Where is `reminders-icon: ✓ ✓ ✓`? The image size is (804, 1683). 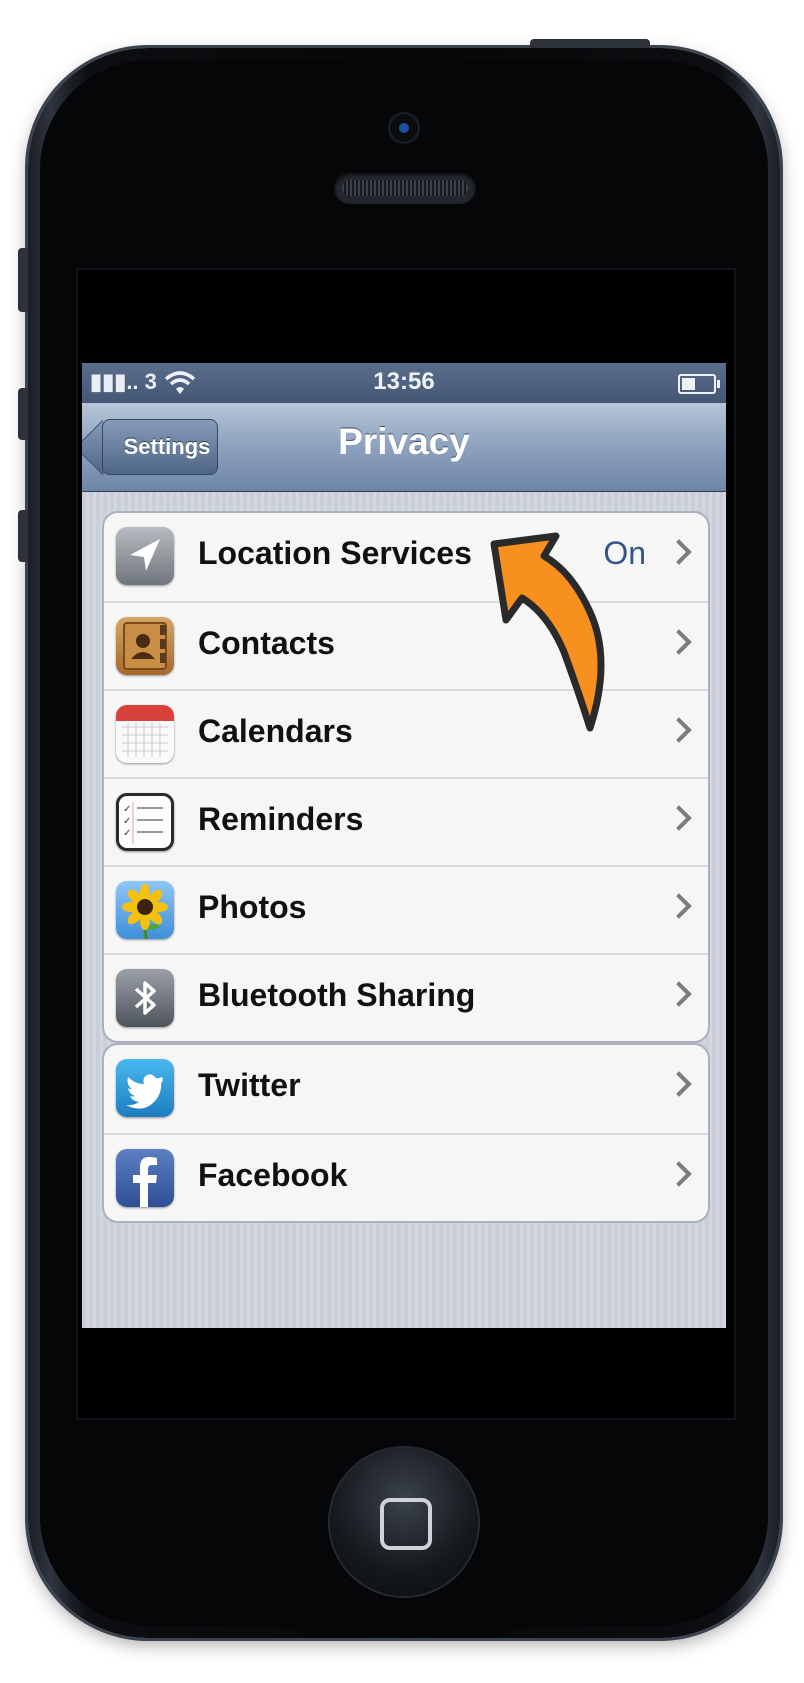 reminders-icon: ✓ ✓ ✓ is located at coordinates (145, 822).